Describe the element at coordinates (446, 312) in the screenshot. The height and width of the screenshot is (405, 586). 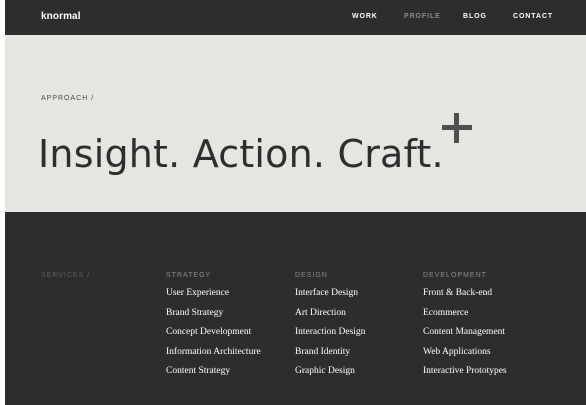
I see `service-item: Ecommerce` at that location.